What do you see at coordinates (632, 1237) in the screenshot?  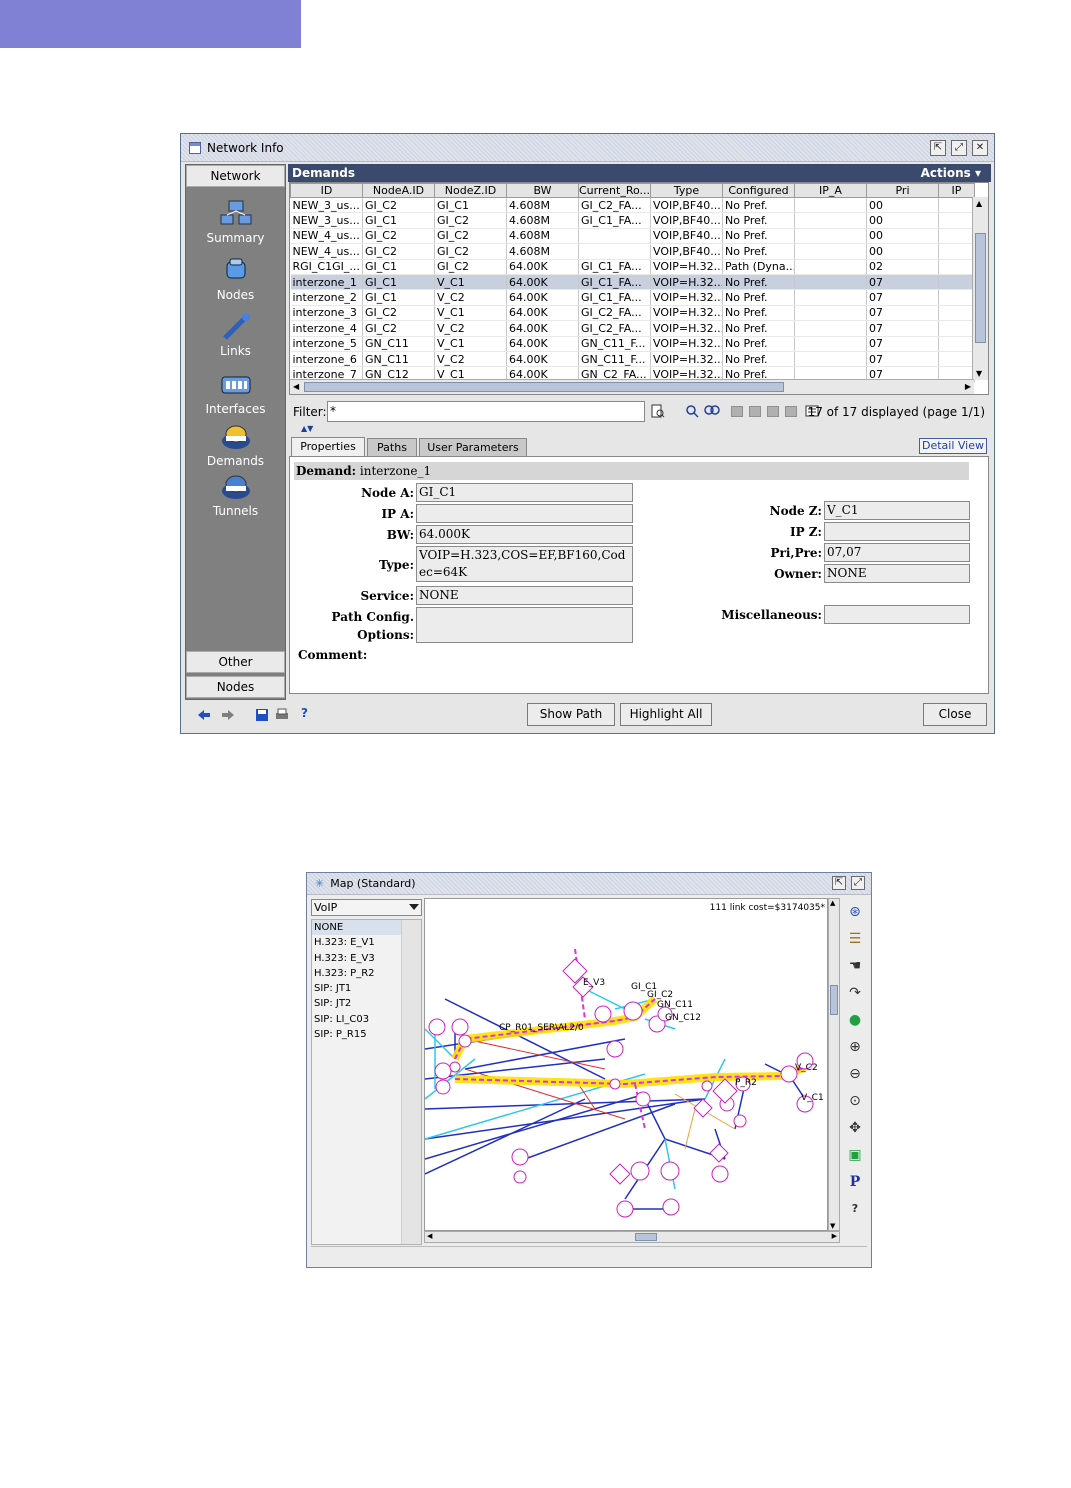 I see `map-horizontal-scrollbar: ◀ ▶` at bounding box center [632, 1237].